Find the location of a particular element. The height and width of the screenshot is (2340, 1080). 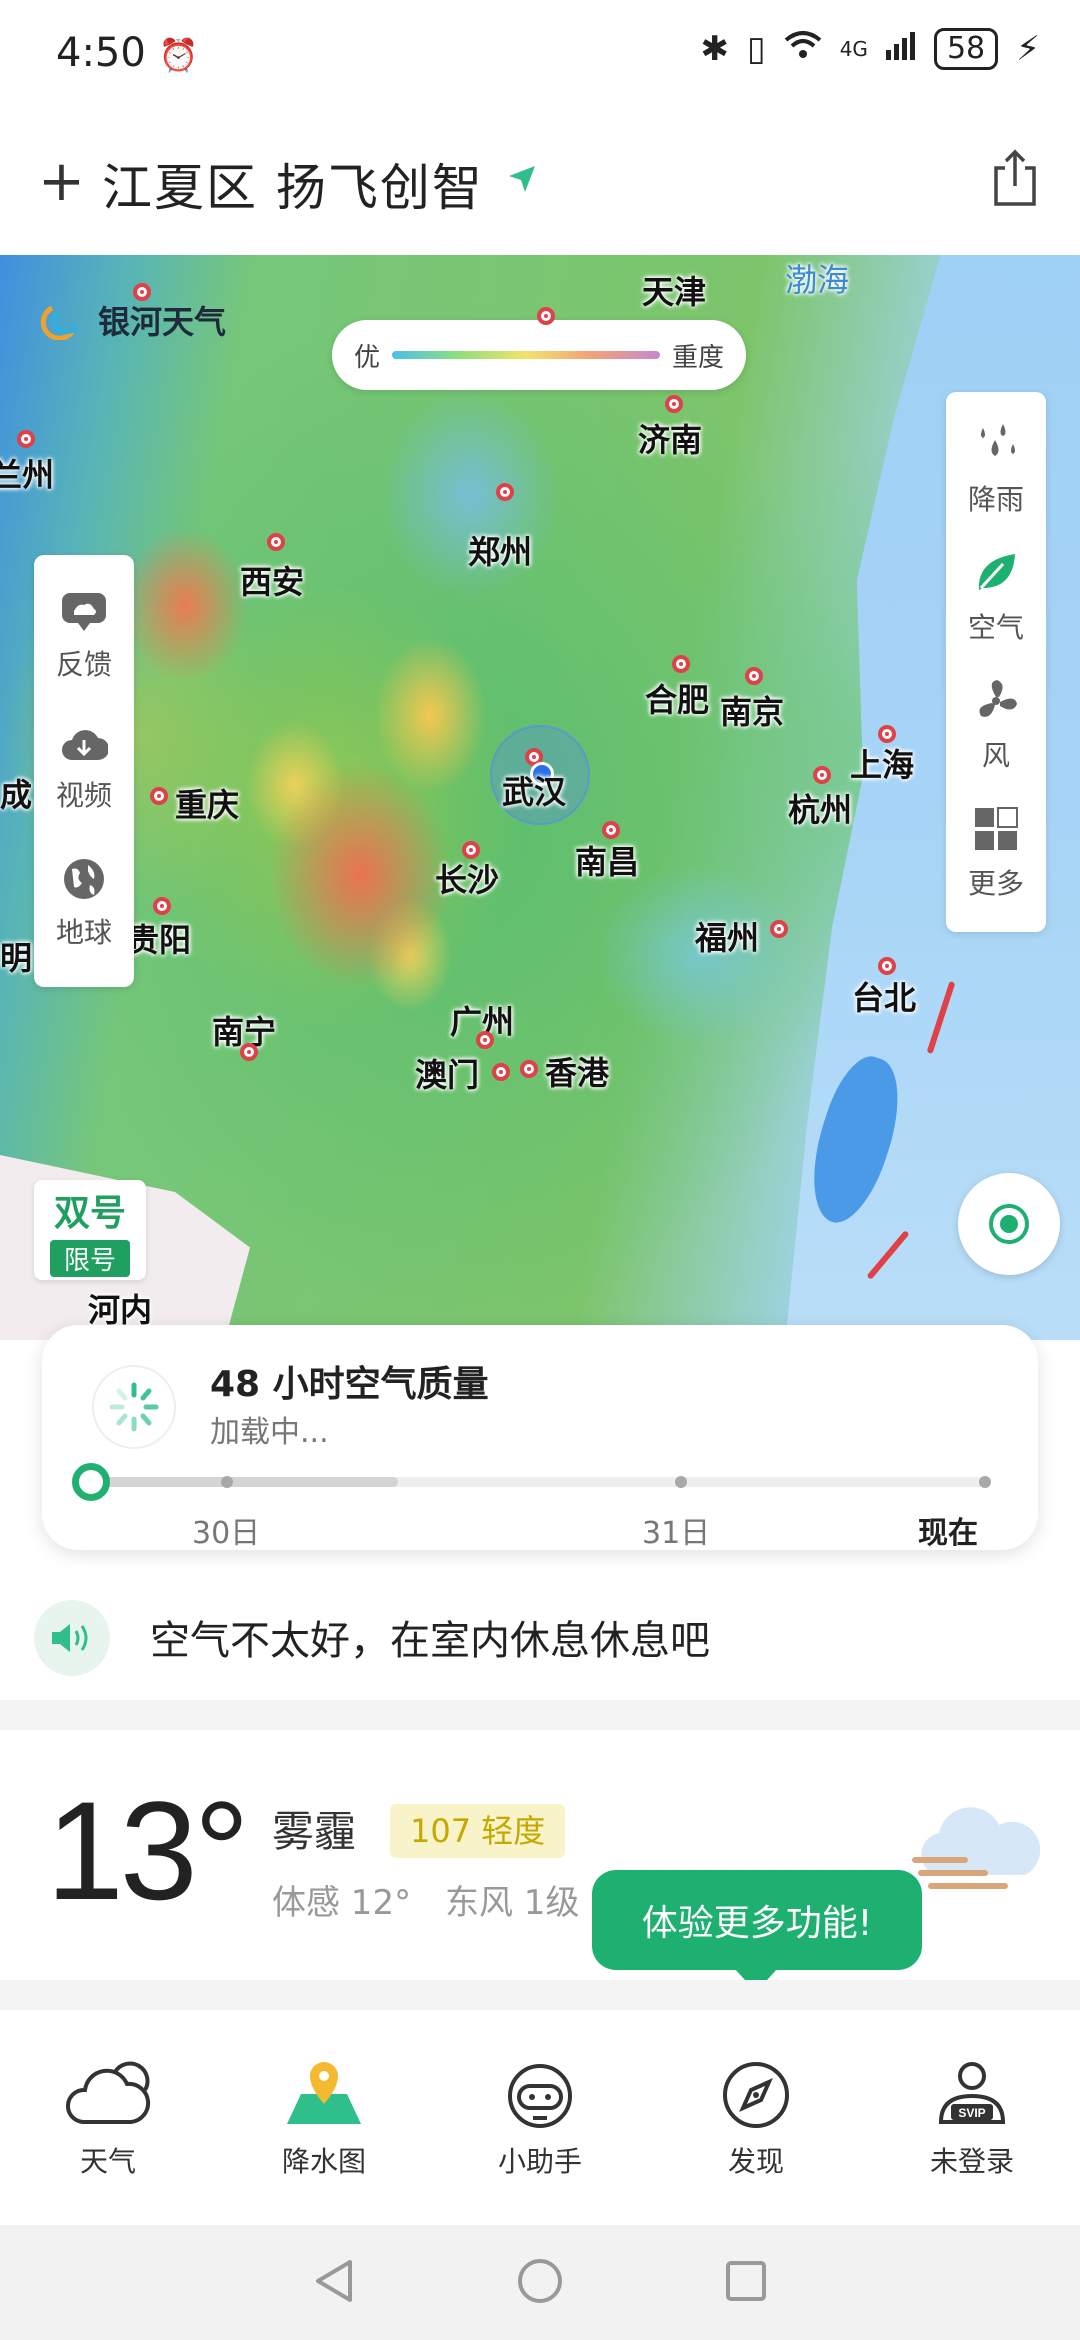

nav-discover: 发现 is located at coordinates (756, 2127).